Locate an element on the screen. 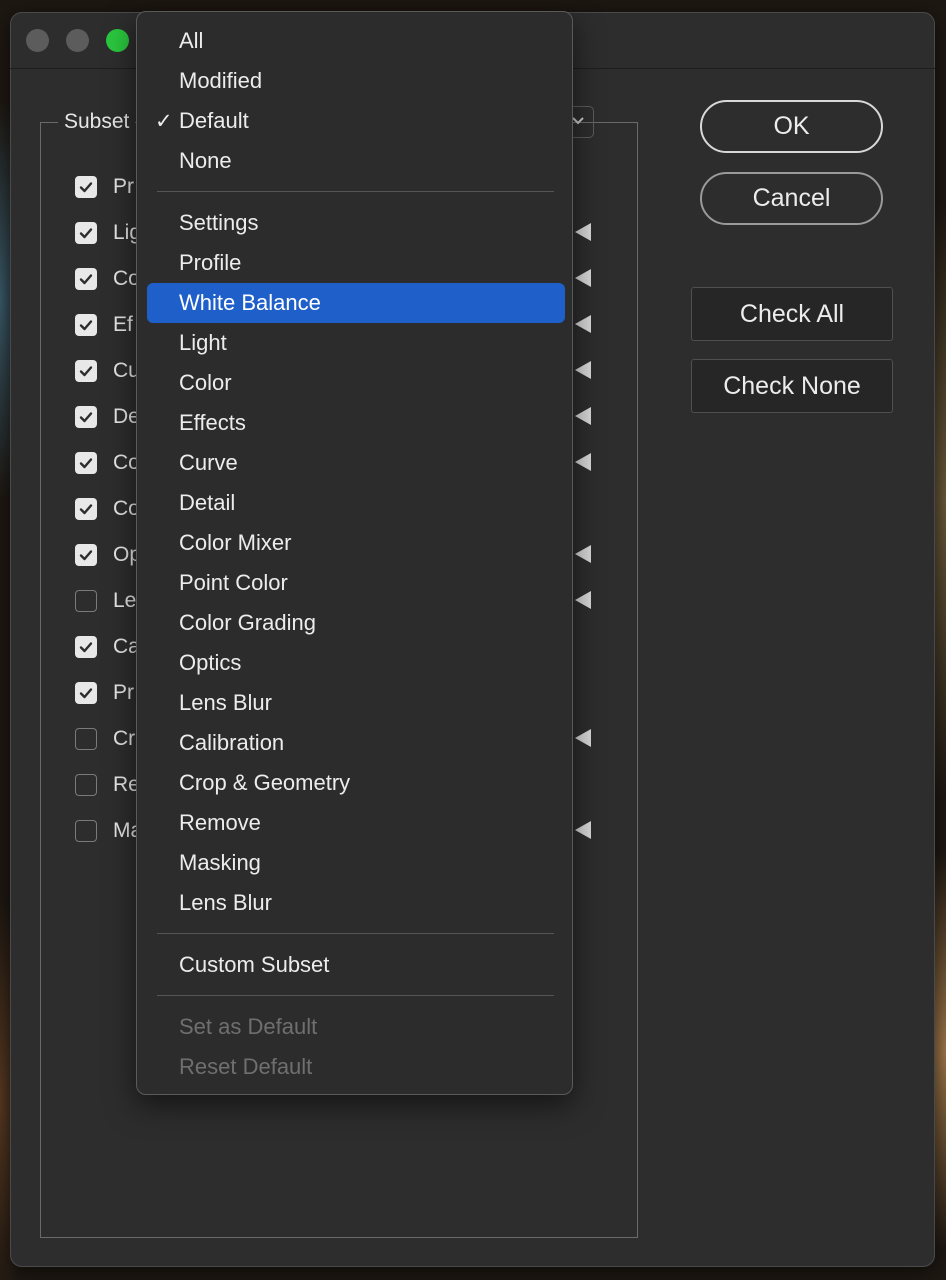 Image resolution: width=946 pixels, height=1280 pixels. menu-item-label: Set as Default is located at coordinates (248, 1026).